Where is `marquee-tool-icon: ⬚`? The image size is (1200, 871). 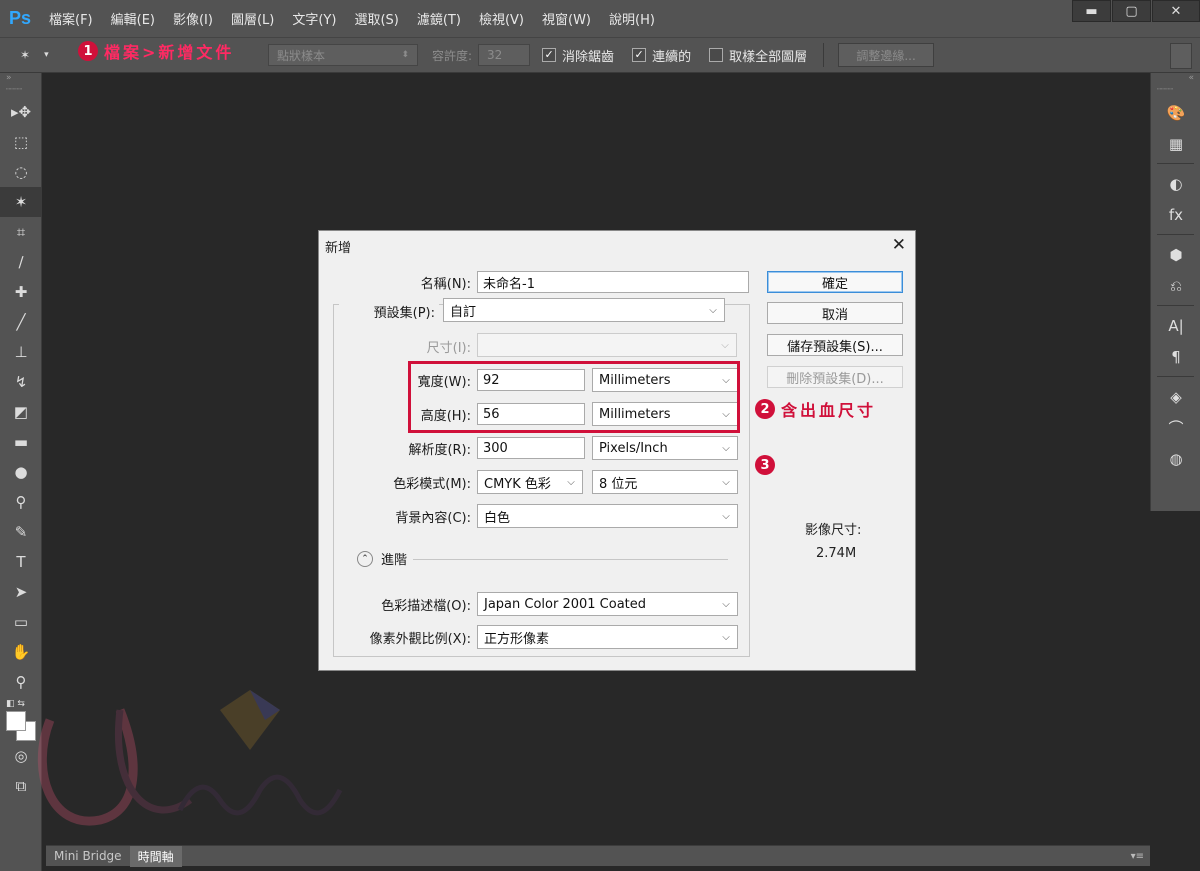 marquee-tool-icon: ⬚ is located at coordinates (21, 142).